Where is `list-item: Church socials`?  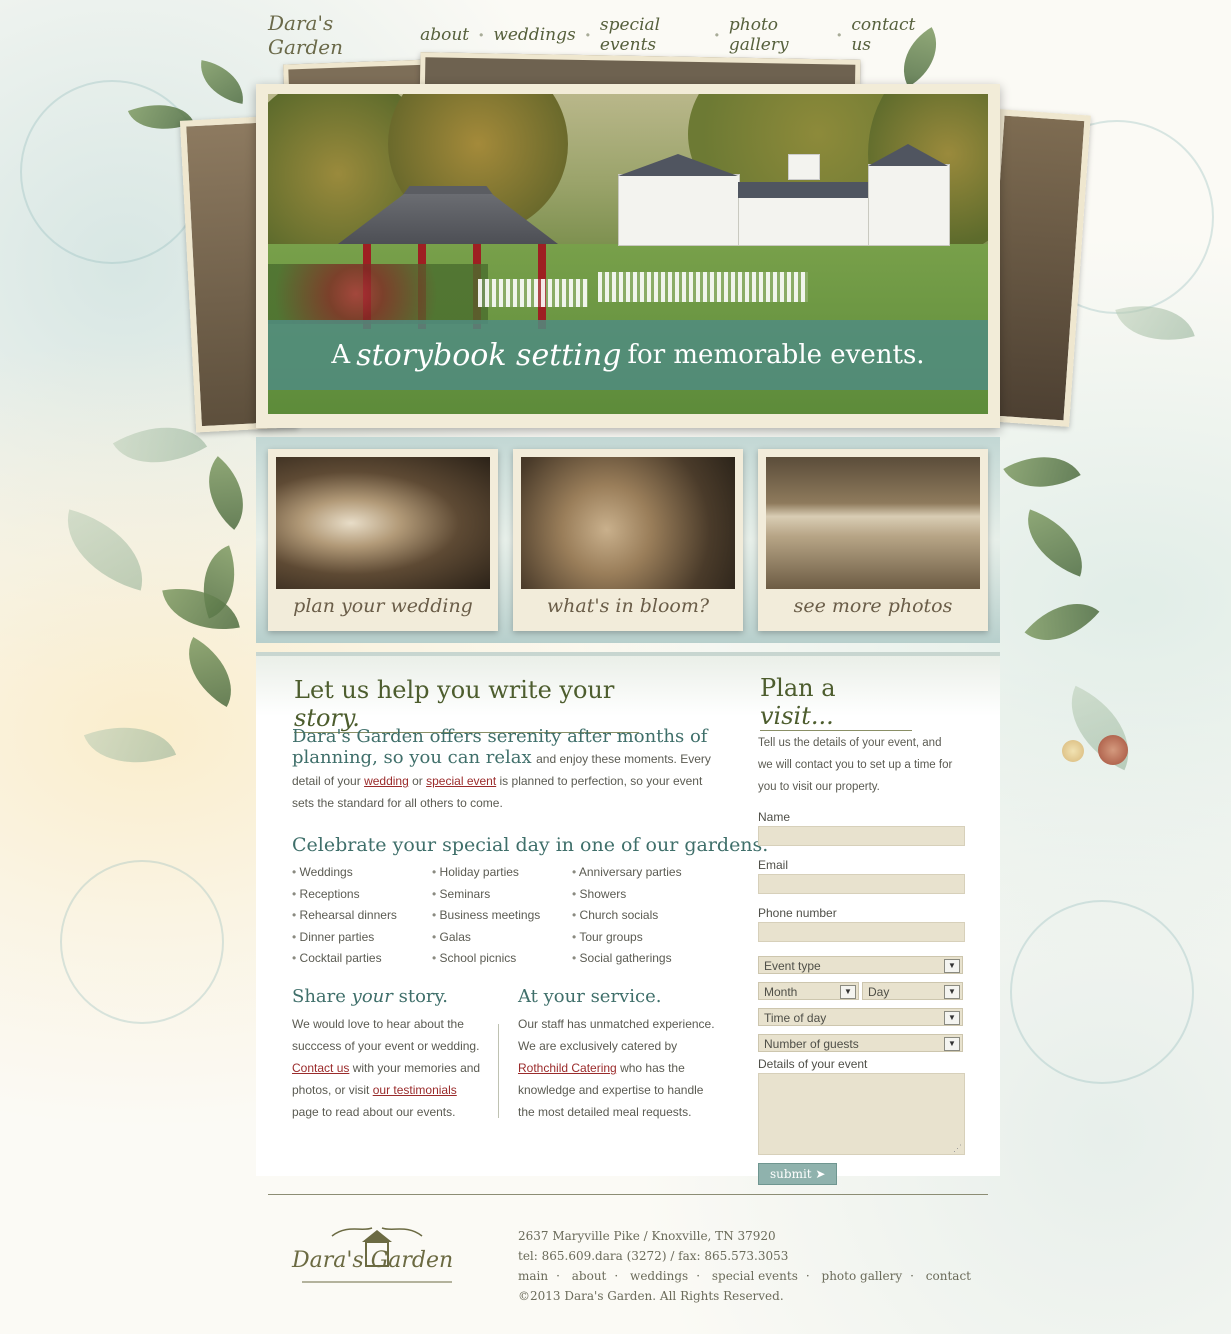 list-item: Church socials is located at coordinates (652, 916).